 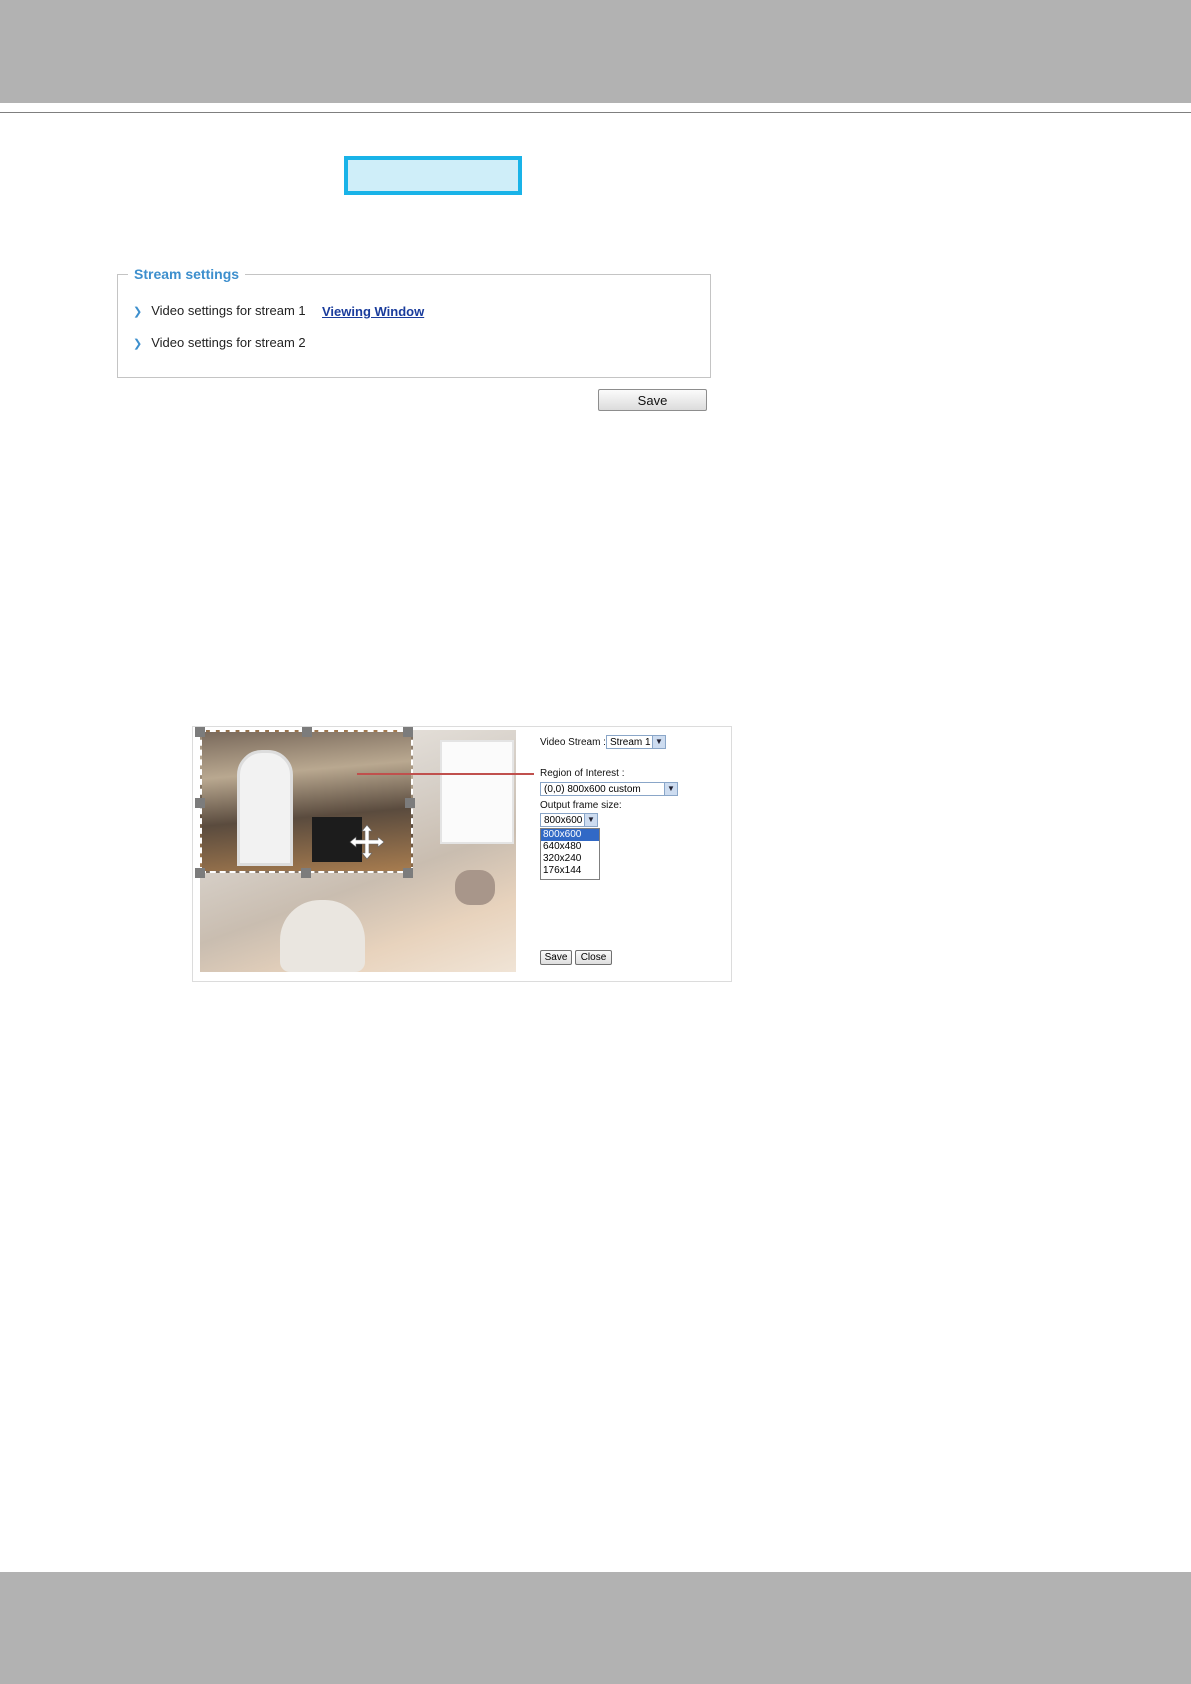 What do you see at coordinates (592, 789) in the screenshot?
I see `region-of-interest-value: (0,0) 800x600 custom` at bounding box center [592, 789].